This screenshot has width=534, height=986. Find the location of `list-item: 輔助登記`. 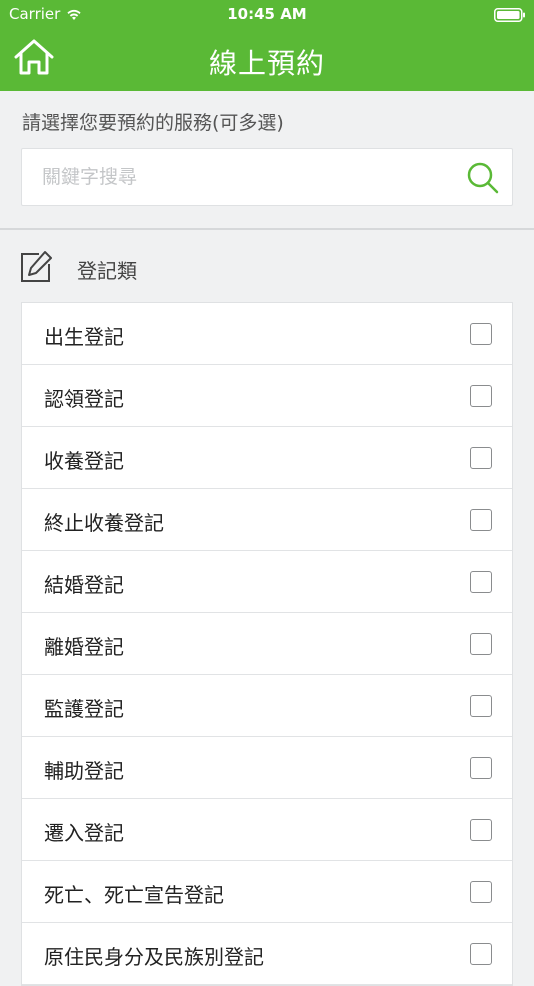

list-item: 輔助登記 is located at coordinates (267, 768).